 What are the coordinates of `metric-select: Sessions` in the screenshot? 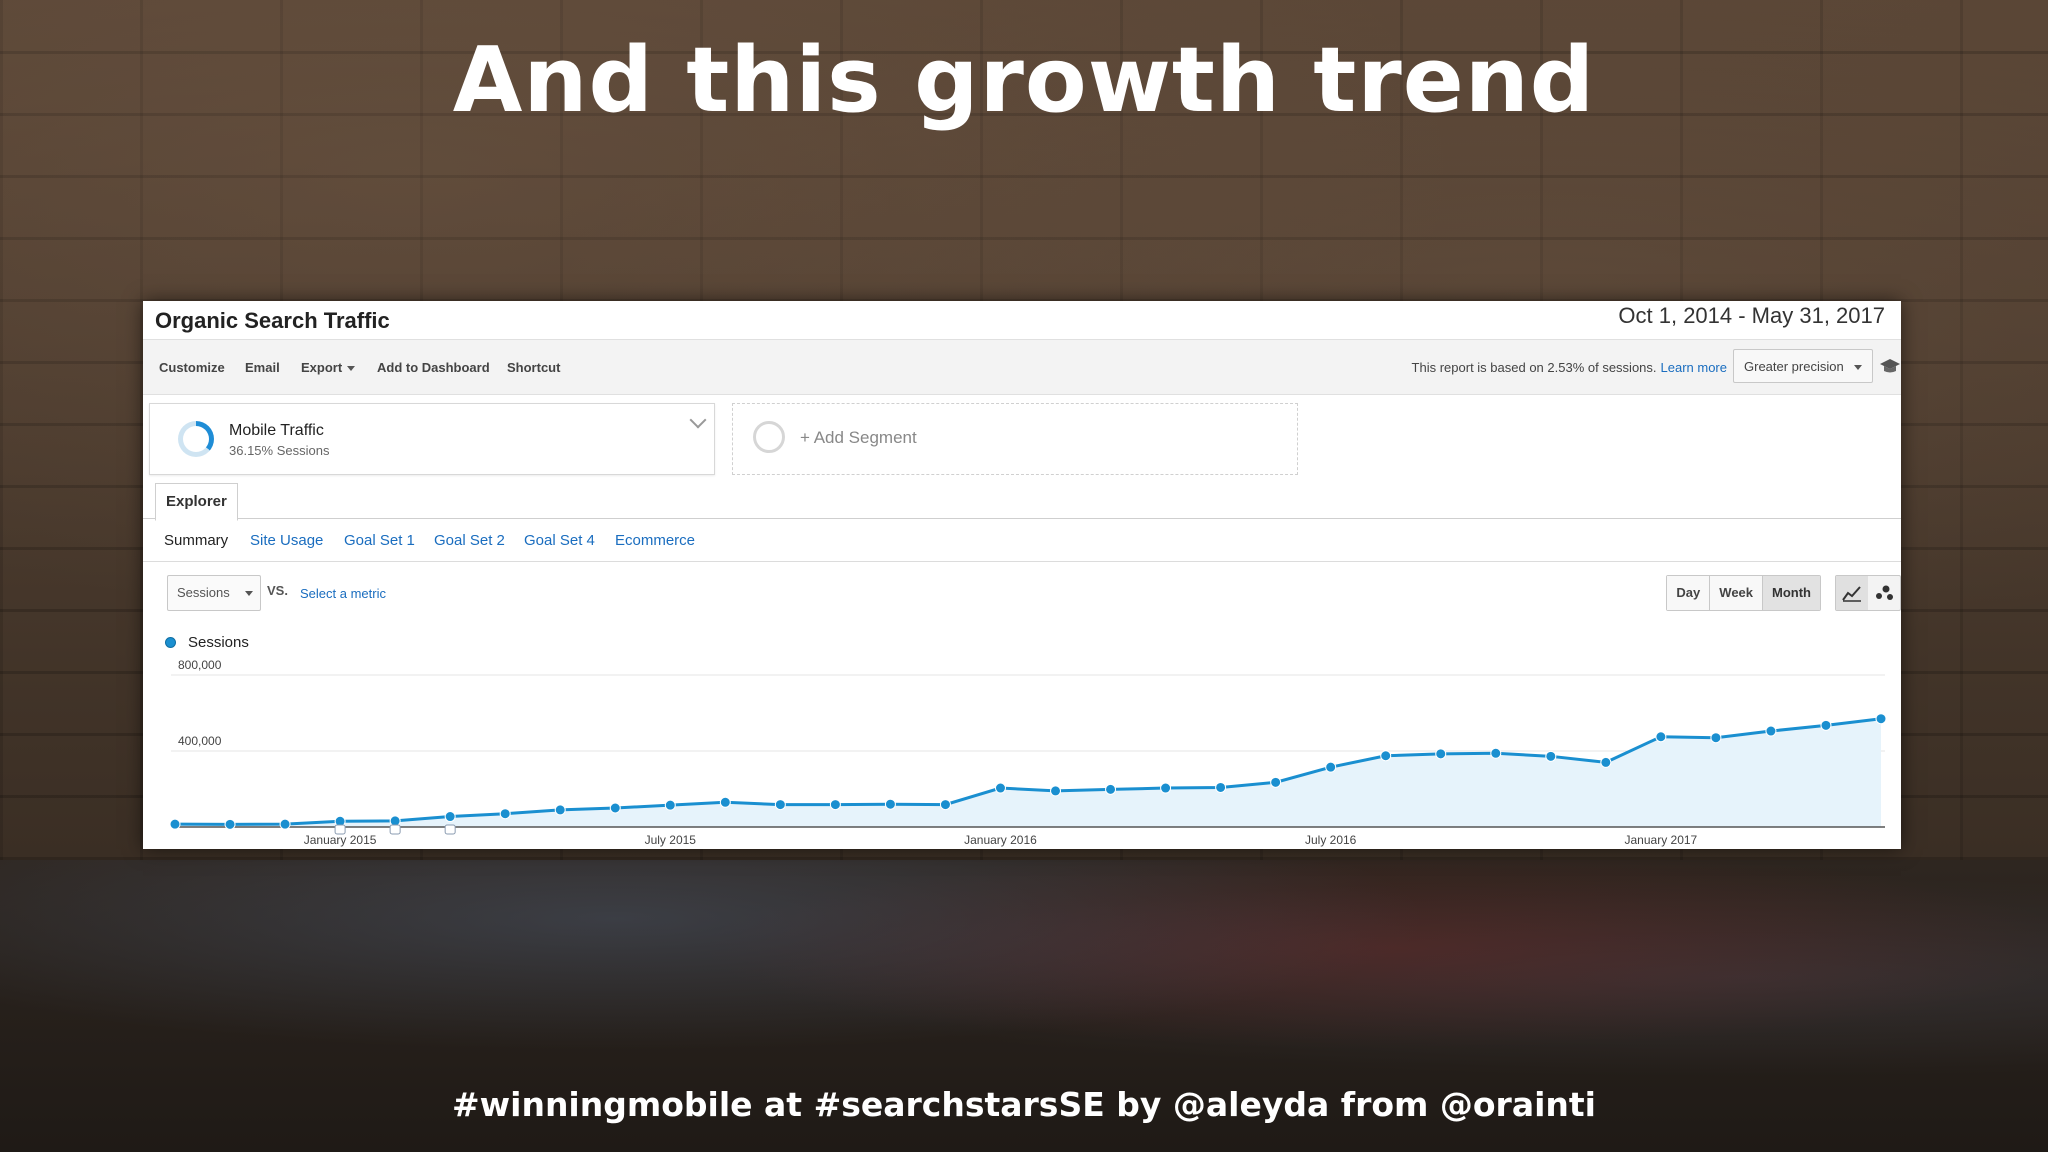 It's located at (214, 593).